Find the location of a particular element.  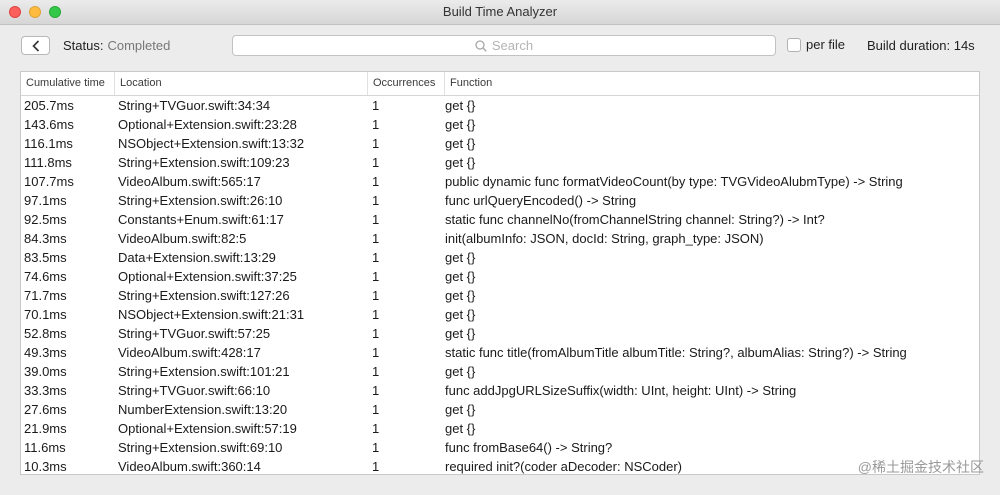

cell-cumulative-time: 52.8ms is located at coordinates (45, 333).